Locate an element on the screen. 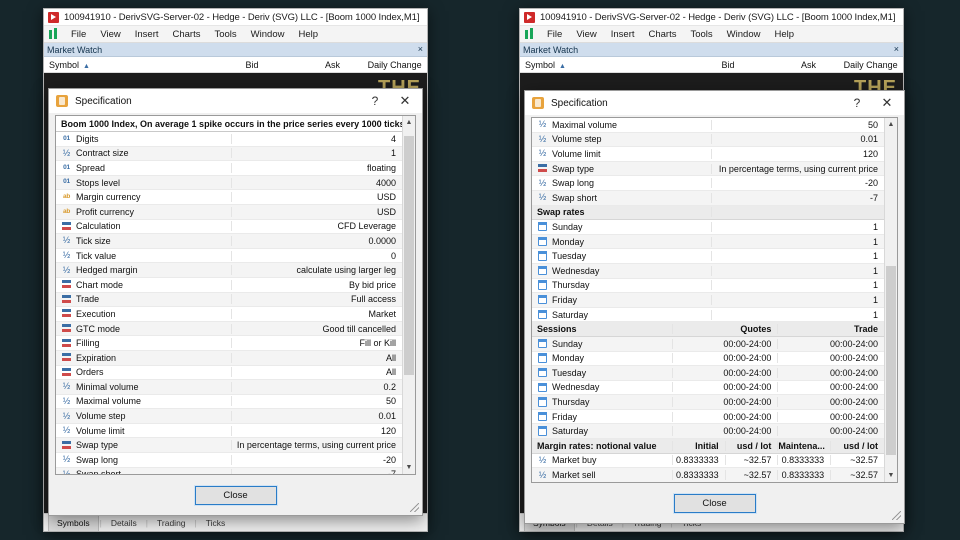 This screenshot has height=540, width=960. tab-trading: Trading is located at coordinates (171, 523).